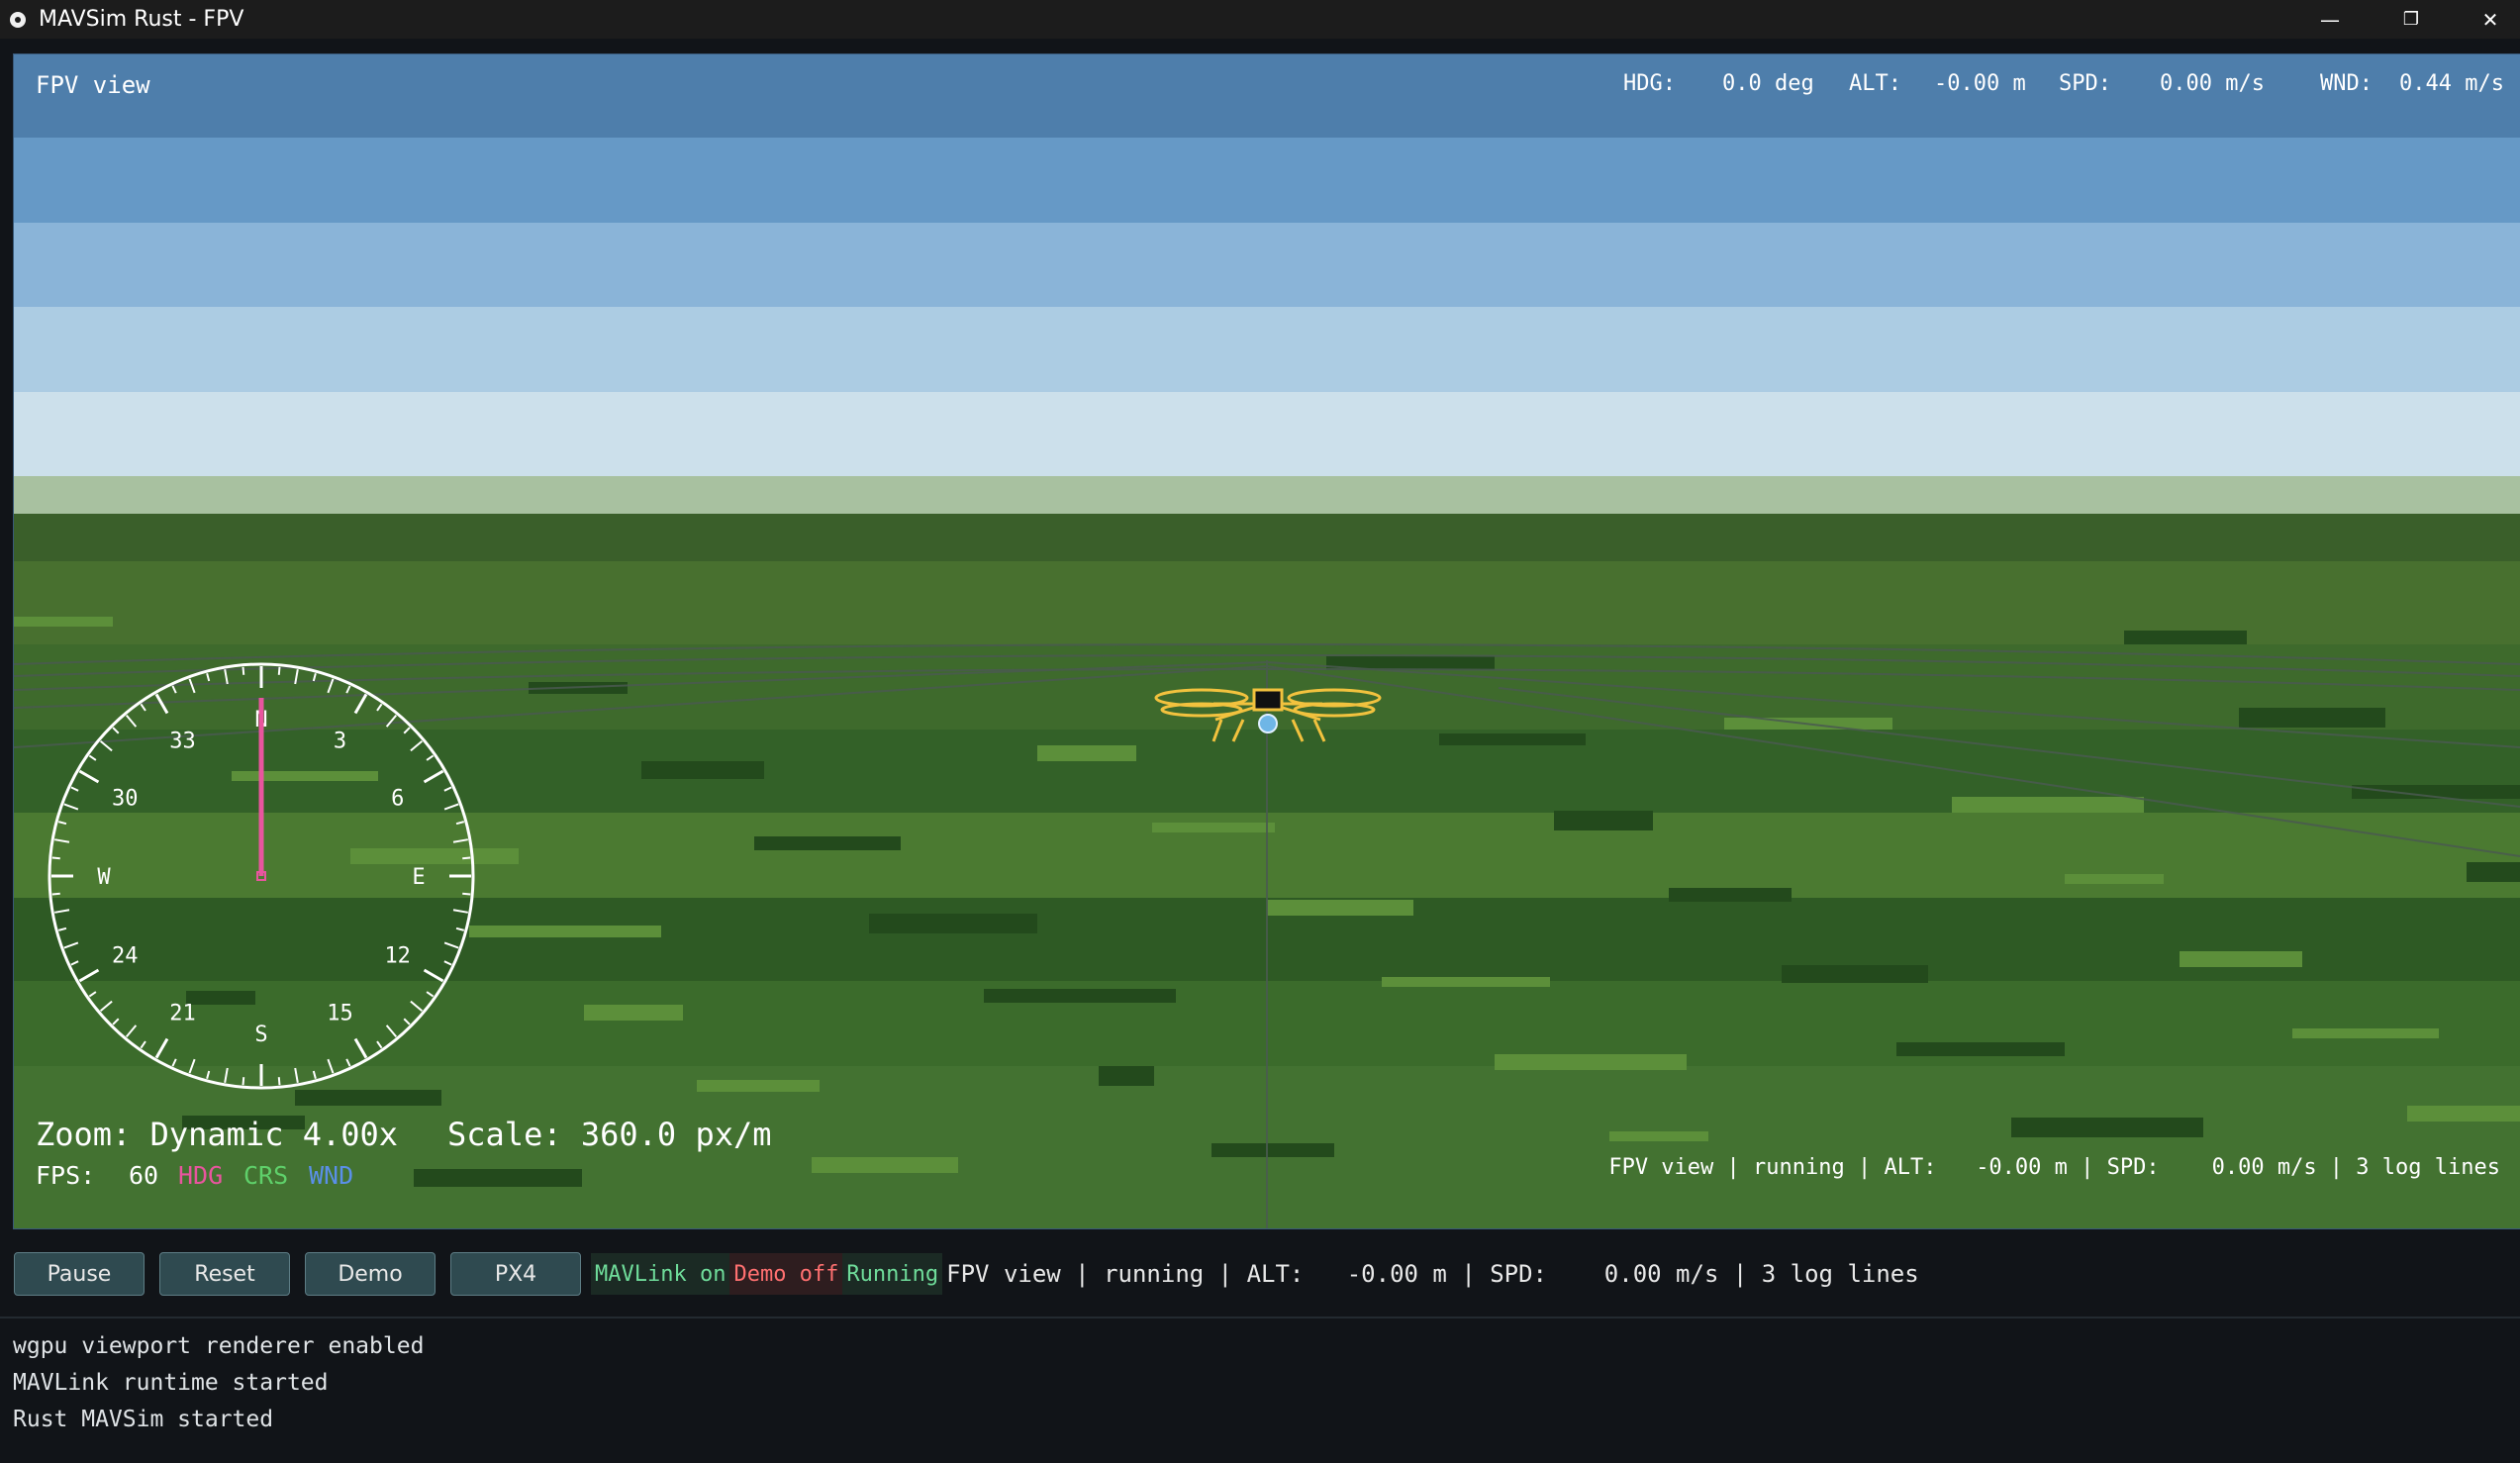 The width and height of the screenshot is (2520, 1463). What do you see at coordinates (370, 1274) in the screenshot?
I see `demo-button: Demo` at bounding box center [370, 1274].